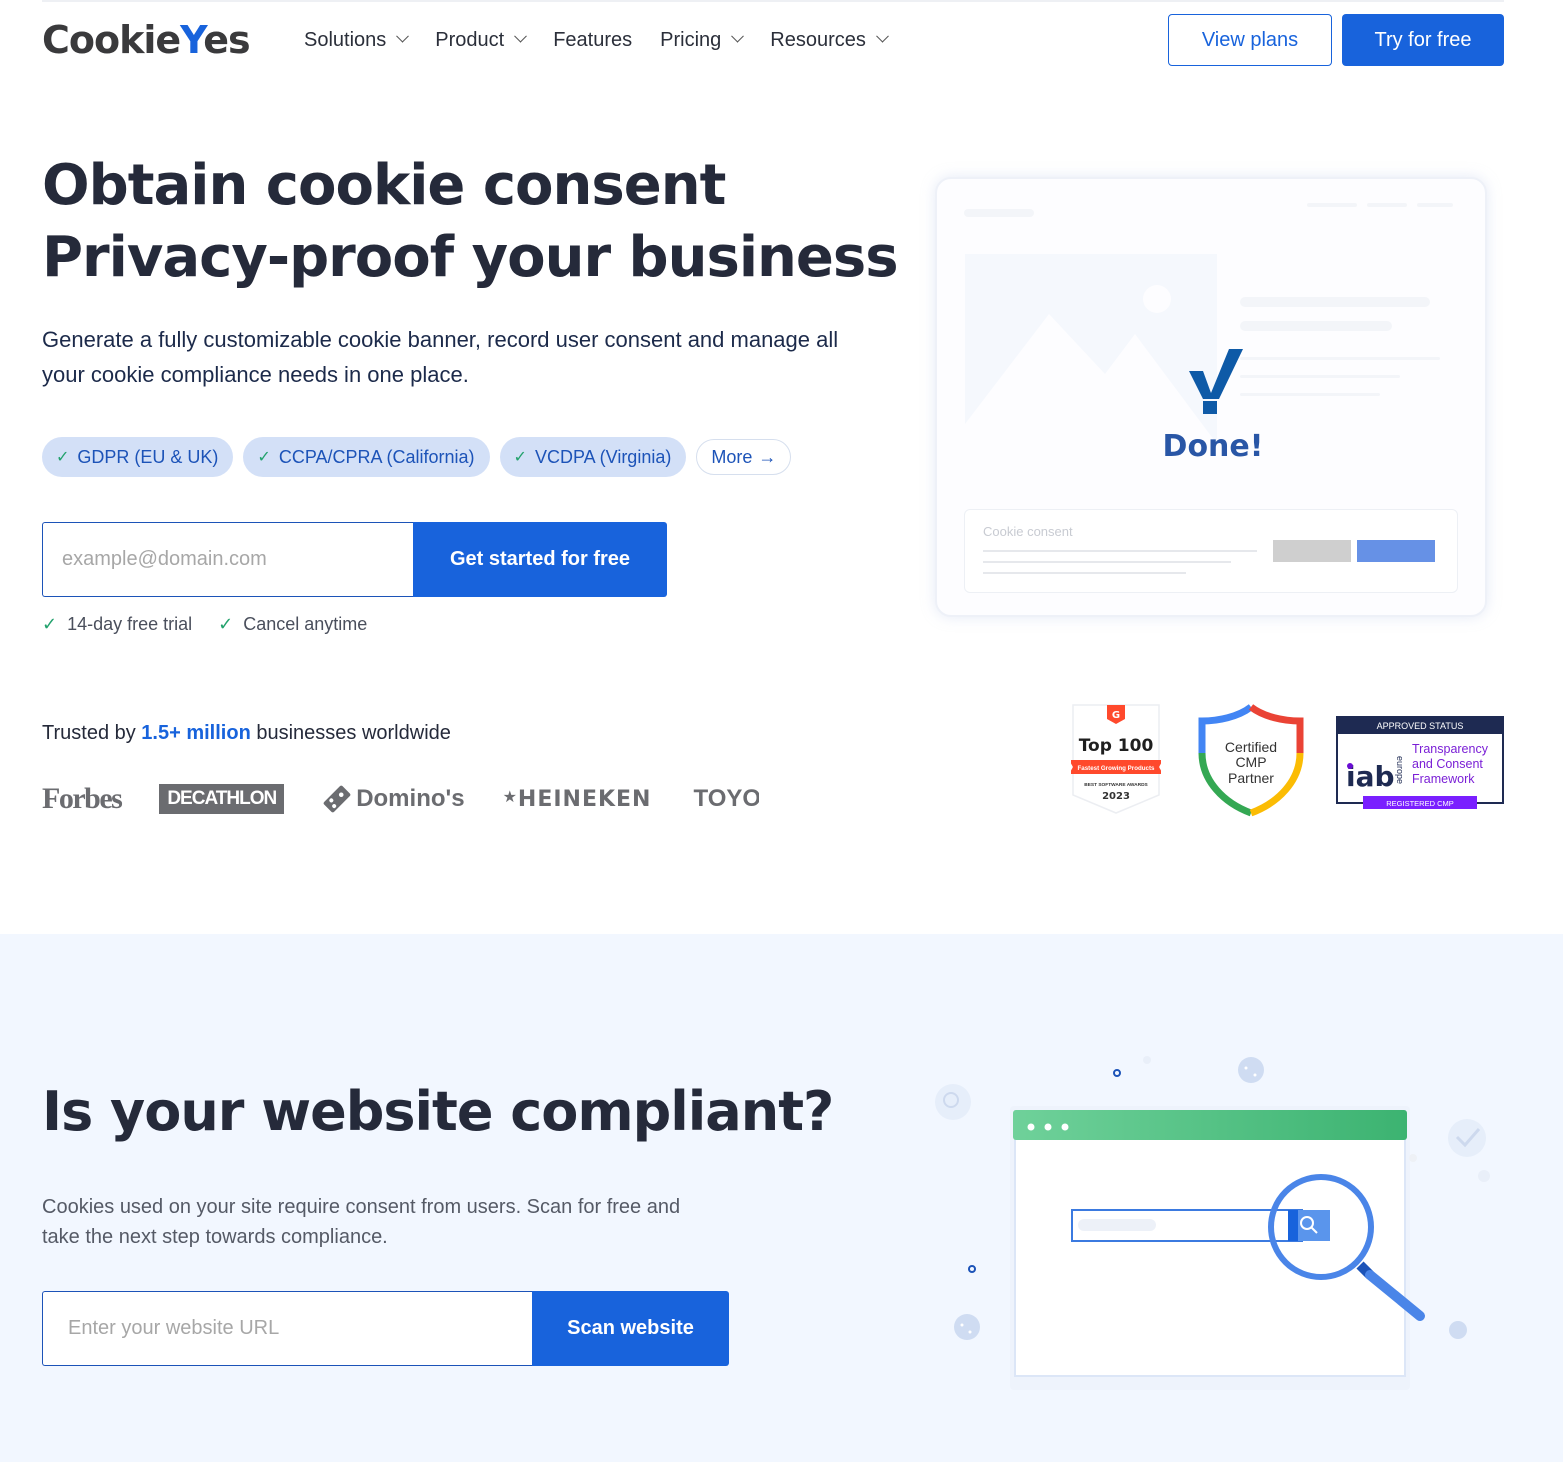 The image size is (1563, 1462). What do you see at coordinates (1091, 349) in the screenshot?
I see `mock-image-placeholder` at bounding box center [1091, 349].